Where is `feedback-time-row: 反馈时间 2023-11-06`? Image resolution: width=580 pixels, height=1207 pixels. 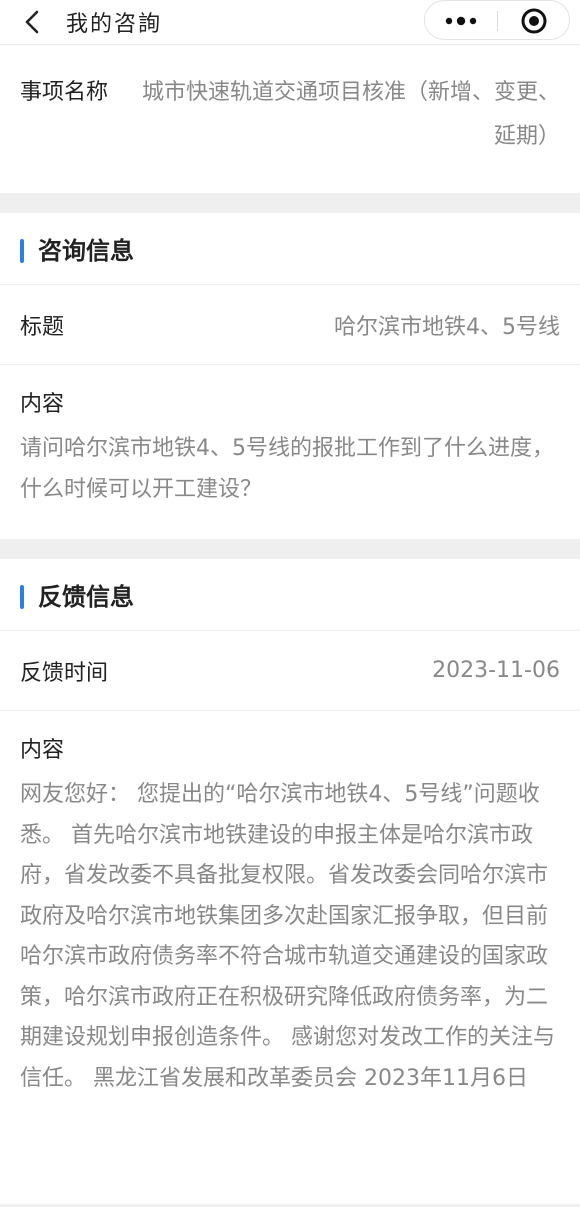
feedback-time-row: 反馈时间 2023-11-06 is located at coordinates (290, 671).